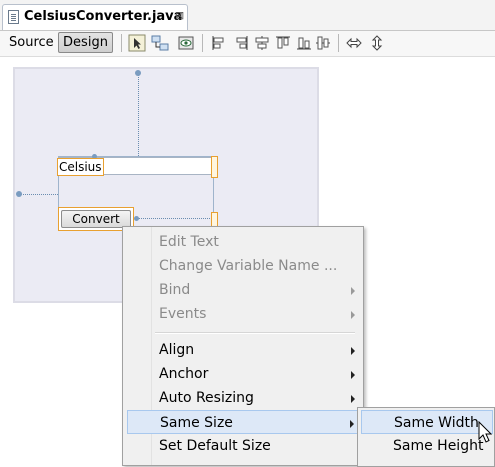 The width and height of the screenshot is (495, 467). I want to click on menu-separator, so click(255, 333).